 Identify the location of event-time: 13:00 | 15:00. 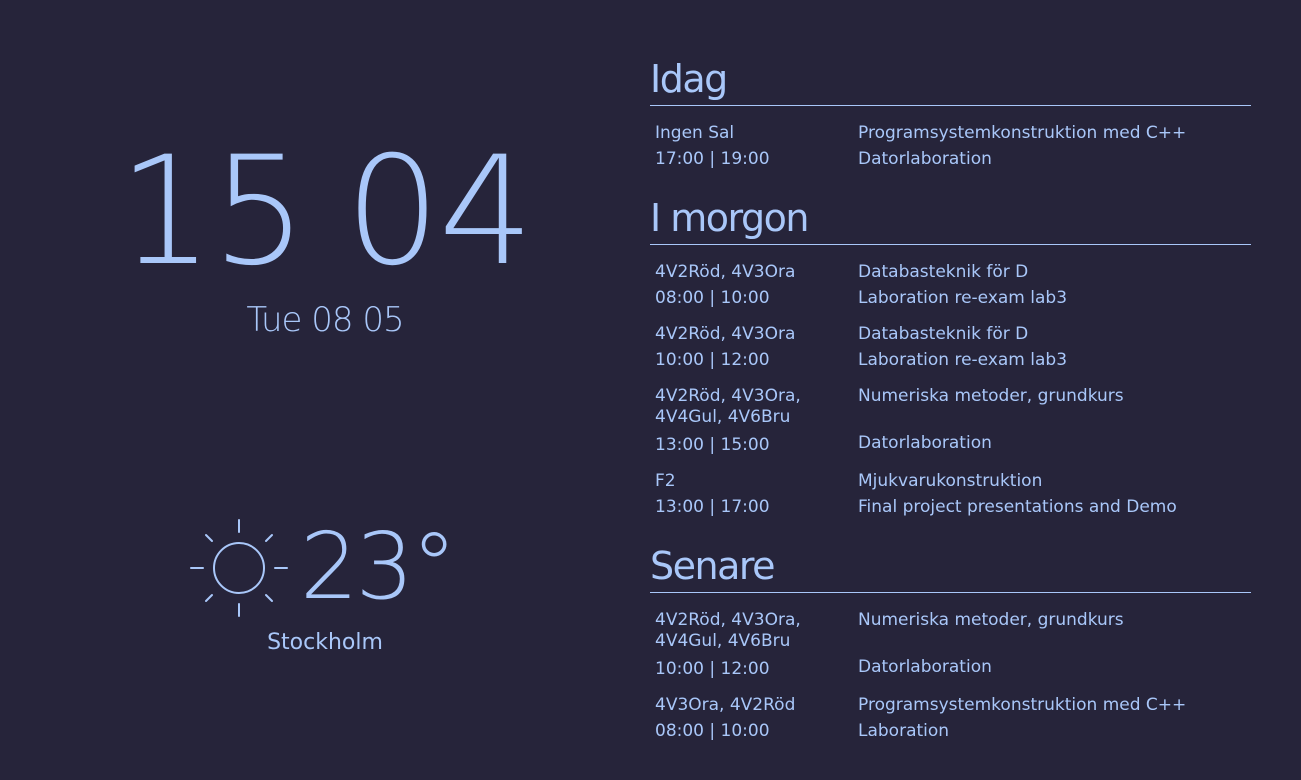
(712, 445).